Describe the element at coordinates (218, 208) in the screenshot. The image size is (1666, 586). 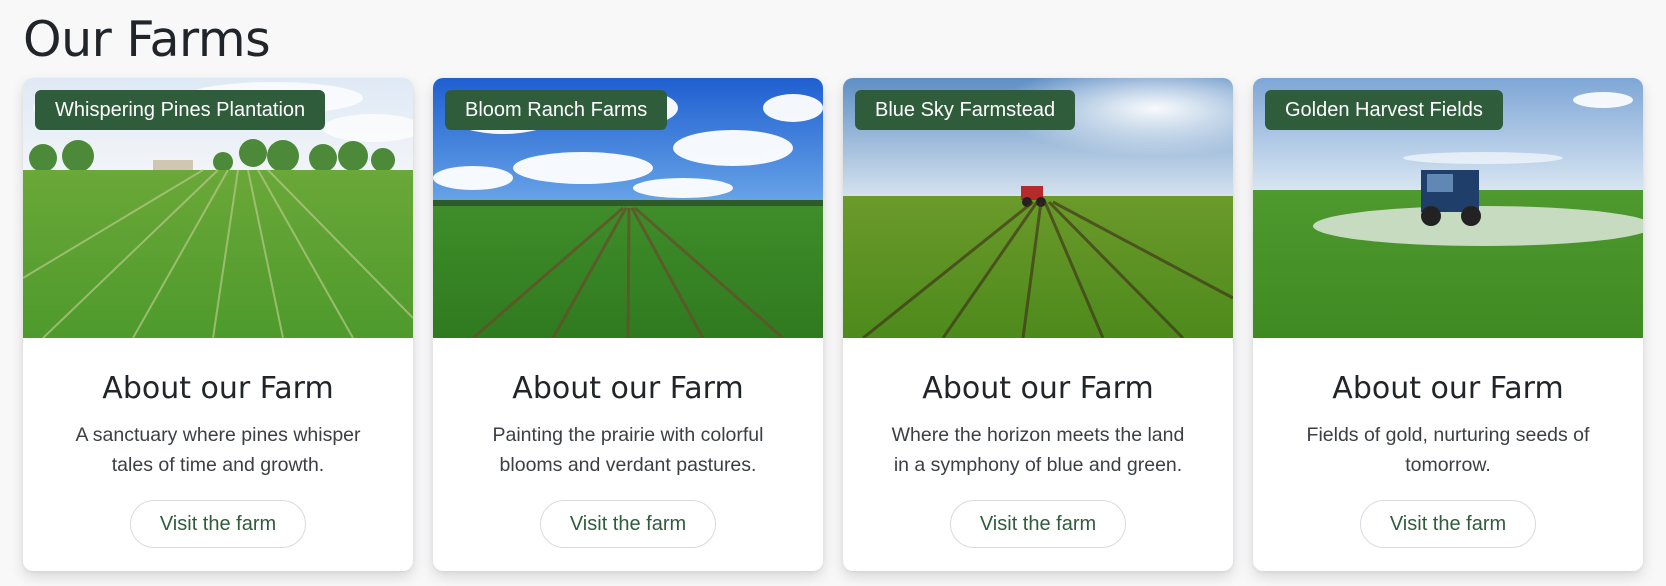
I see `farm-image: Whispering Pines Plantation` at that location.